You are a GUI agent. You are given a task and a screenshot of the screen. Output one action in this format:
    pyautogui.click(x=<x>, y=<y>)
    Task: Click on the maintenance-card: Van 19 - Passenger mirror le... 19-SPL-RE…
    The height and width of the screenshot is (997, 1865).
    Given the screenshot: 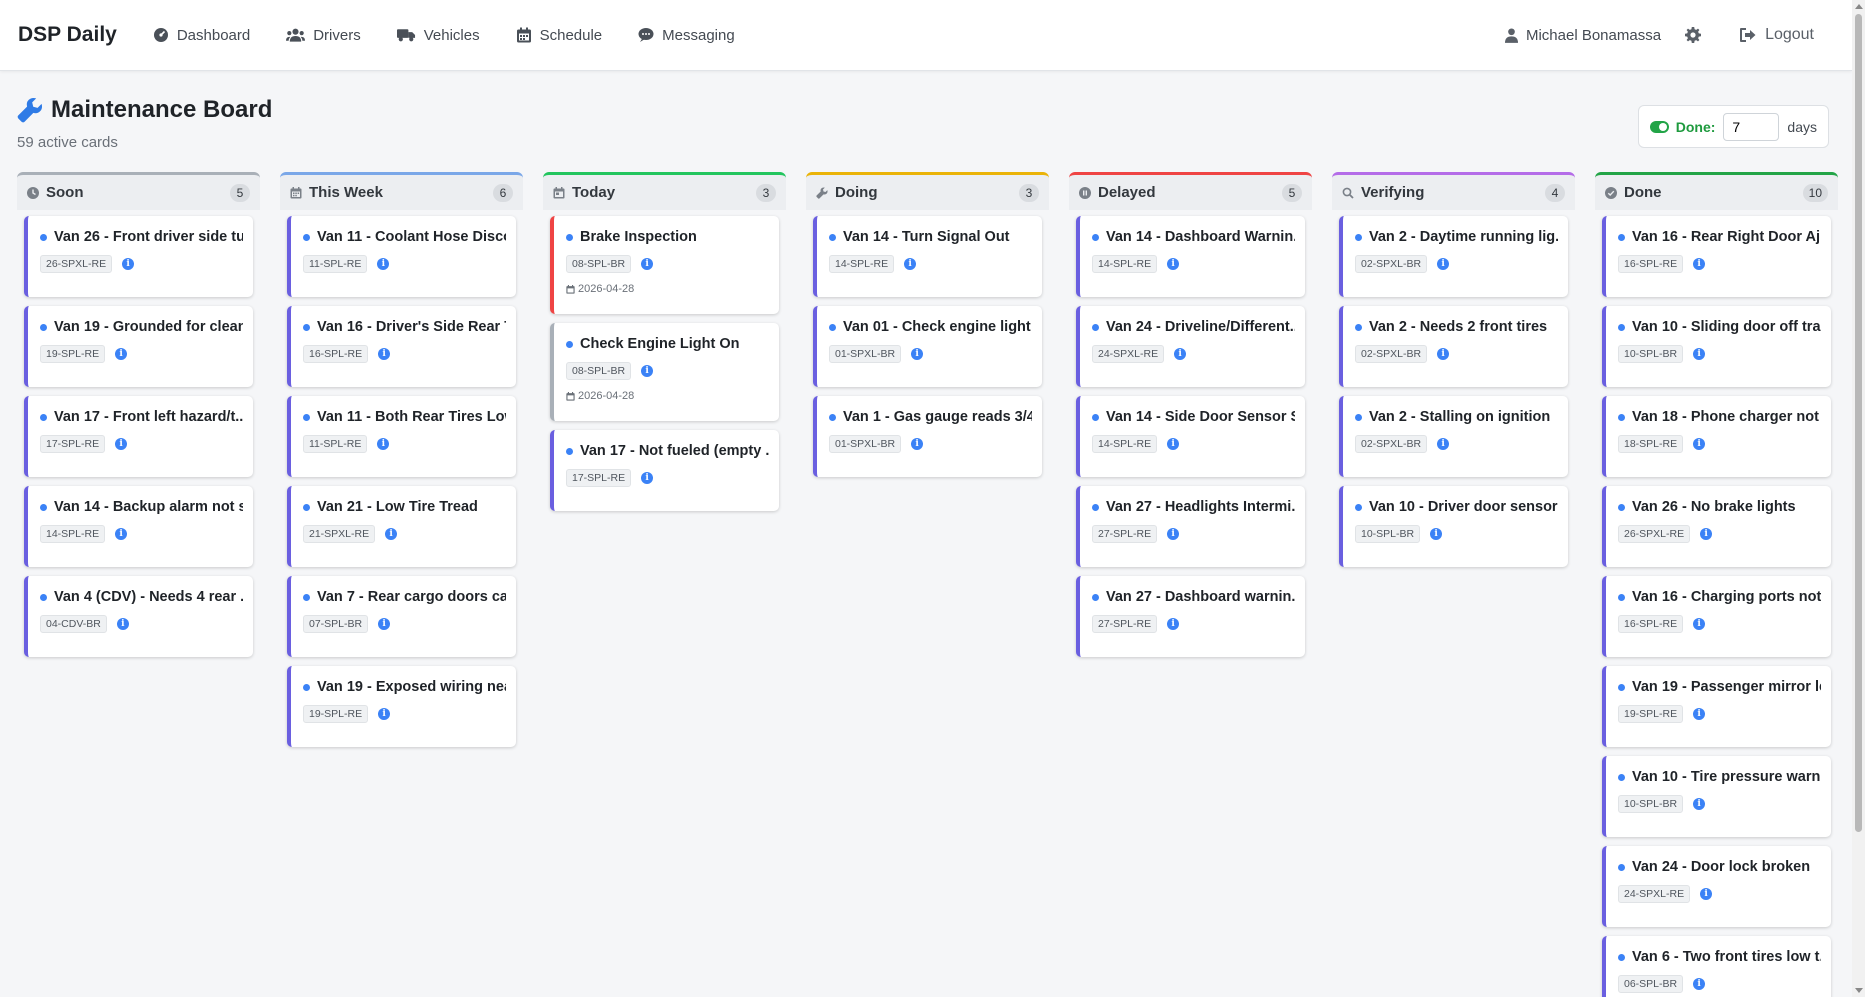 What is the action you would take?
    pyautogui.click(x=1716, y=706)
    